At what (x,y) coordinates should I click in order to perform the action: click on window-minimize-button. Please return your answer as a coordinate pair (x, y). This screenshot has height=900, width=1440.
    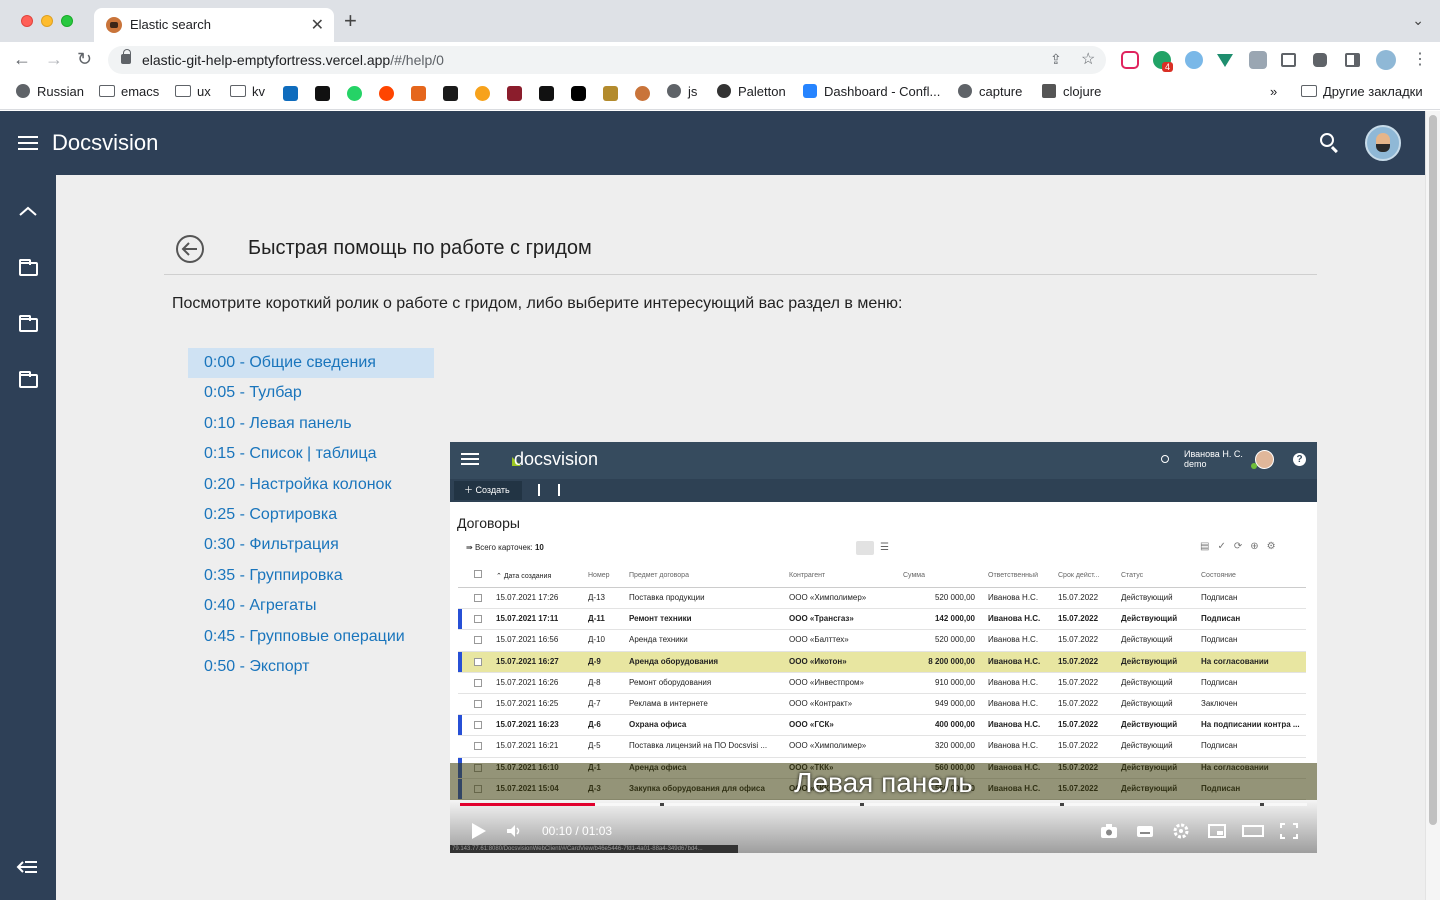
    Looking at the image, I should click on (47, 21).